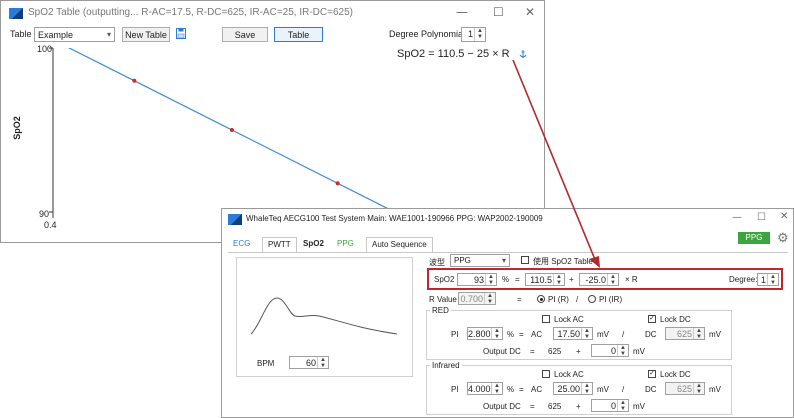 The width and height of the screenshot is (794, 418). I want to click on tab-ppg: PPG, so click(345, 244).